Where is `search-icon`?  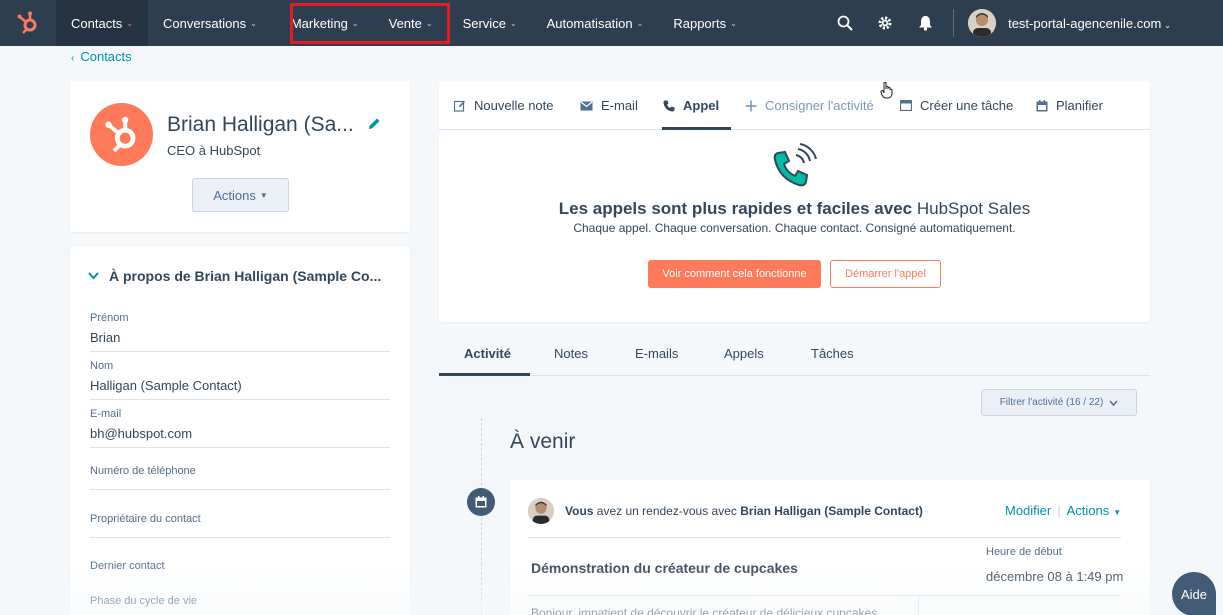 search-icon is located at coordinates (845, 23).